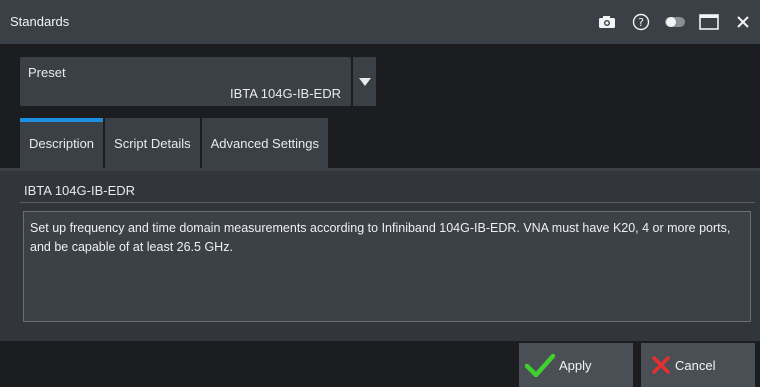 The height and width of the screenshot is (387, 760). I want to click on preset-dropdown: Preset IBTA 104G-IB-EDR, so click(185, 81).